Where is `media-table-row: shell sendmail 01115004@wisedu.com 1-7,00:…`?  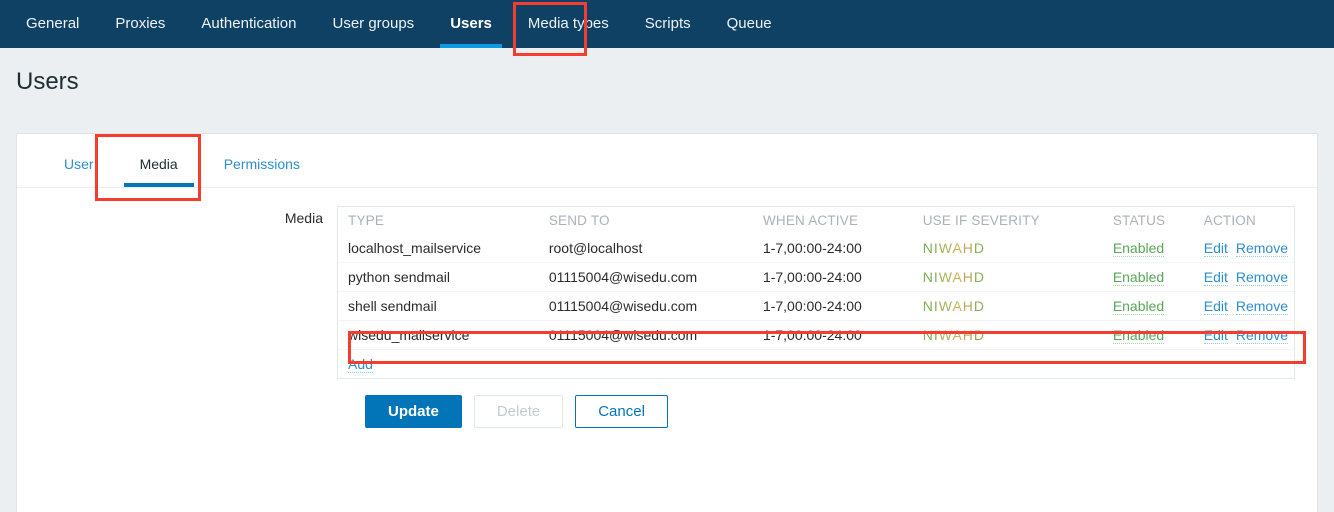 media-table-row: shell sendmail 01115004@wisedu.com 1-7,00:… is located at coordinates (816, 306).